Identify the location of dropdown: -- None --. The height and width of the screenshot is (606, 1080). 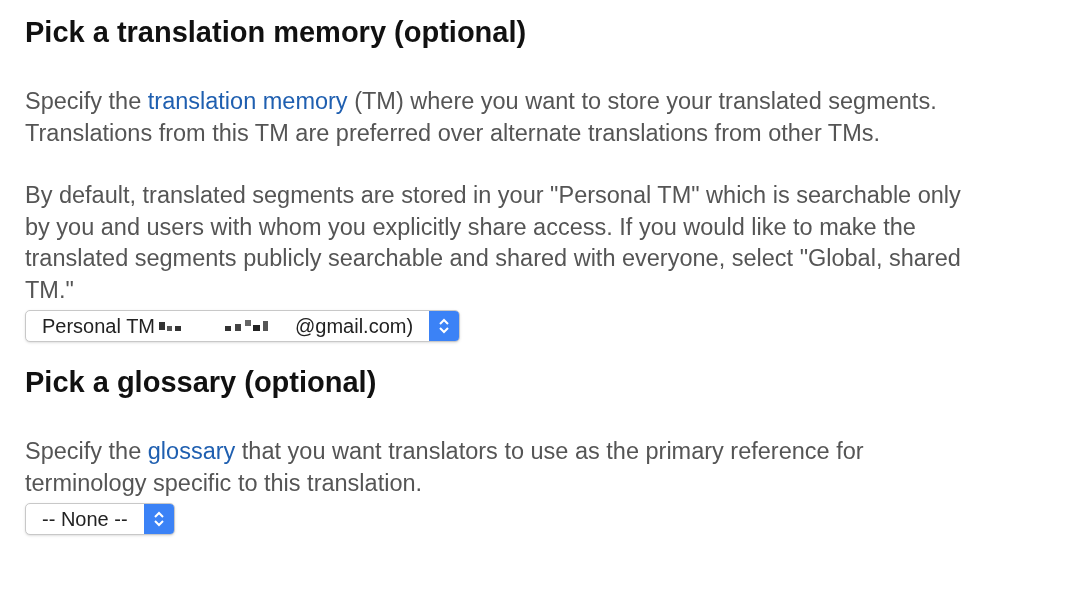
(100, 519).